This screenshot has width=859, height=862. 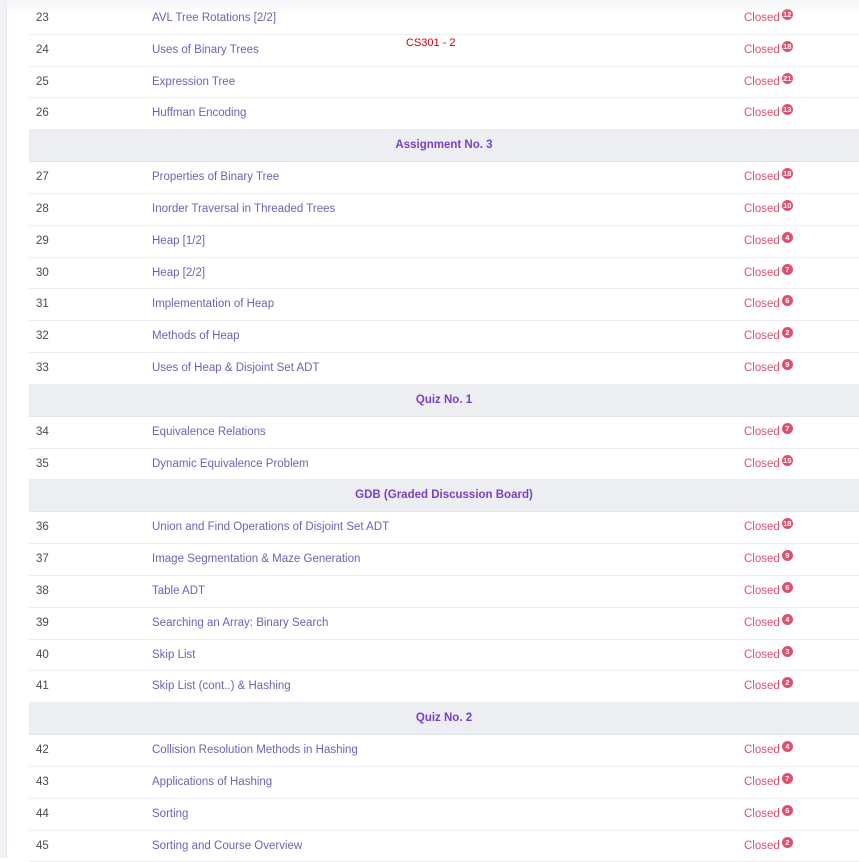 I want to click on table-row: 38 Table ADT Closed 6, so click(x=444, y=592).